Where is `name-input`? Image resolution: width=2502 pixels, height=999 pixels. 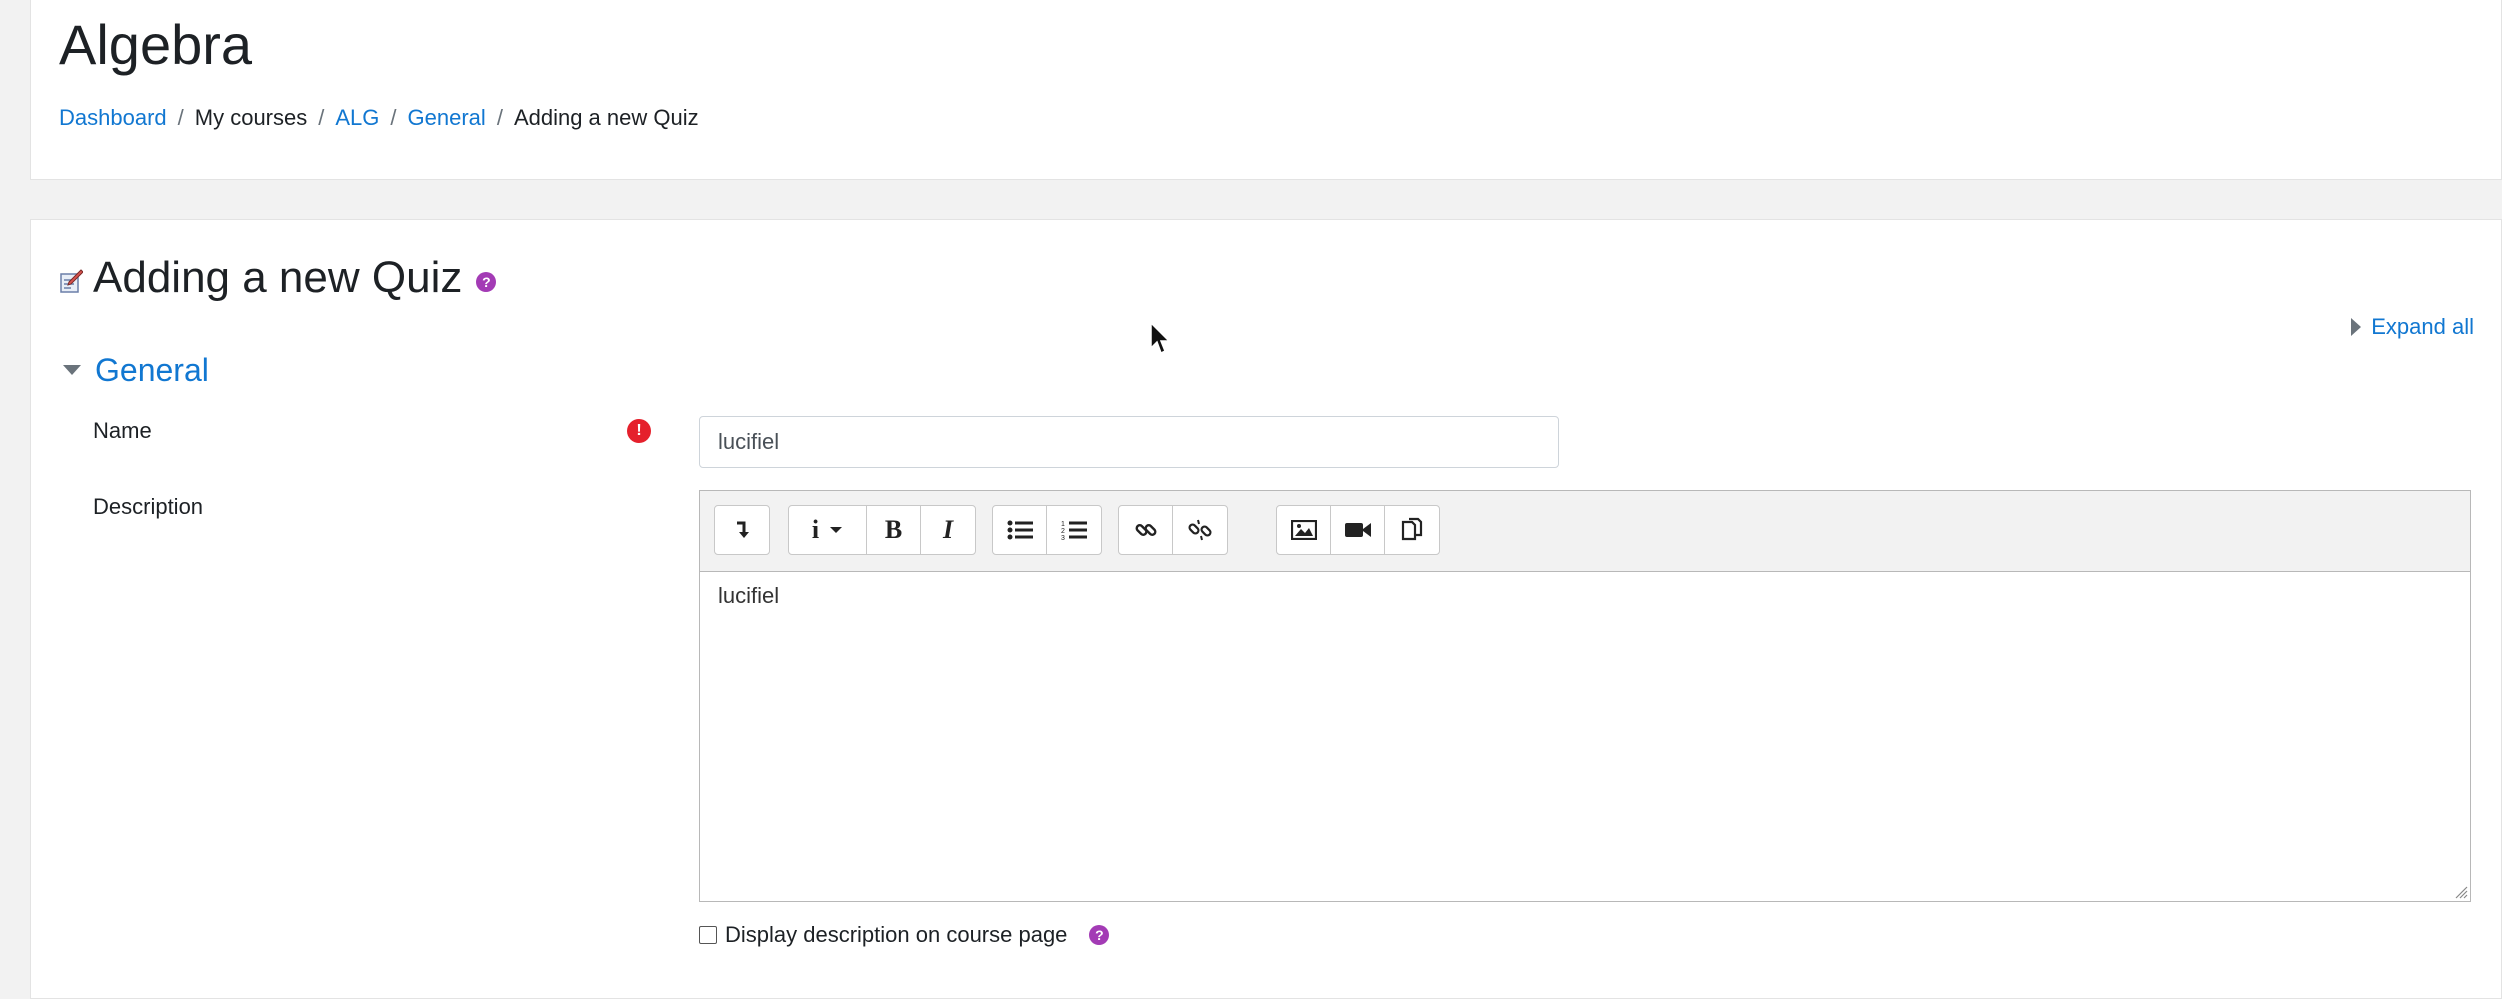 name-input is located at coordinates (1129, 442).